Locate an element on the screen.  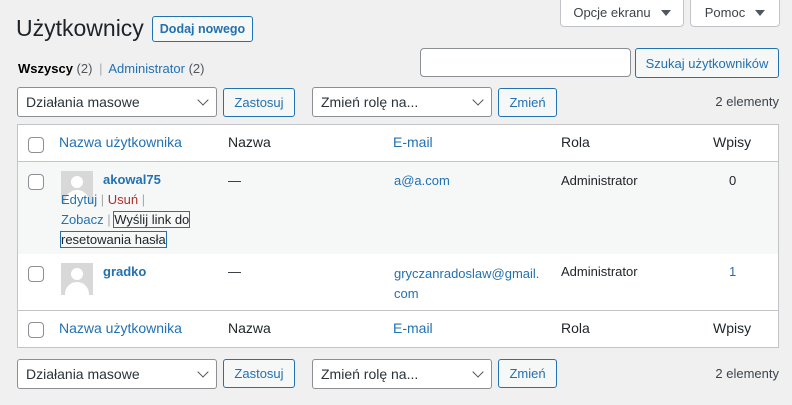
role-filters: Wszyscy (2) | Administrator (2) is located at coordinates (111, 68).